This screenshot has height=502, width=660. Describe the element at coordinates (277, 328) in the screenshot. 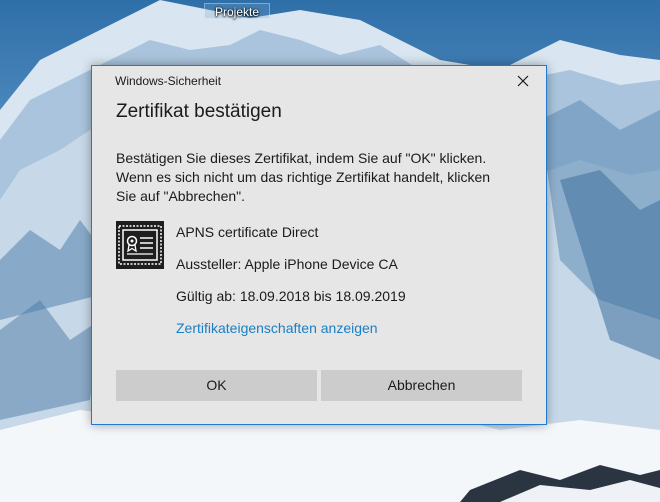

I see `view-certificate-properties-link: Zertifikateigenschaften anzeigen` at that location.